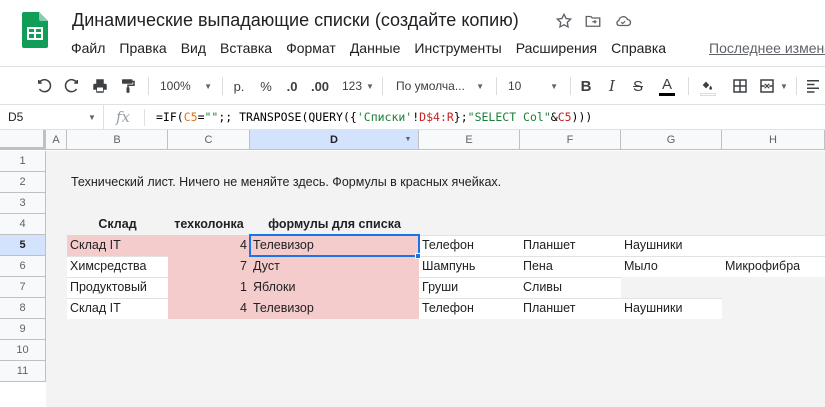  I want to click on menu-insert: Вставка, so click(246, 49).